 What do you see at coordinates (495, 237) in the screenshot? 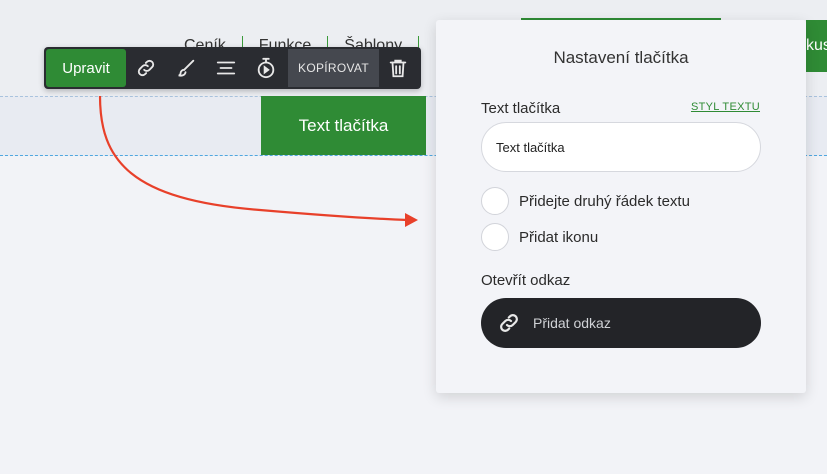
I see `add-icon-radio` at bounding box center [495, 237].